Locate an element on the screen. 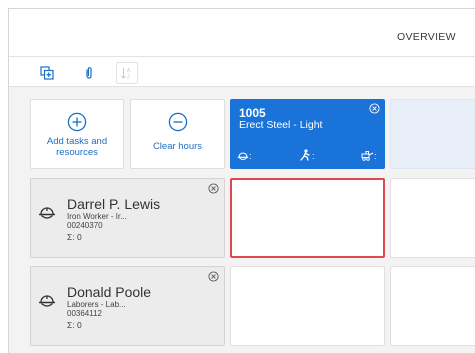 The width and height of the screenshot is (475, 353). task-card: 1005 Erect Steel - Light ::: is located at coordinates (307, 134).